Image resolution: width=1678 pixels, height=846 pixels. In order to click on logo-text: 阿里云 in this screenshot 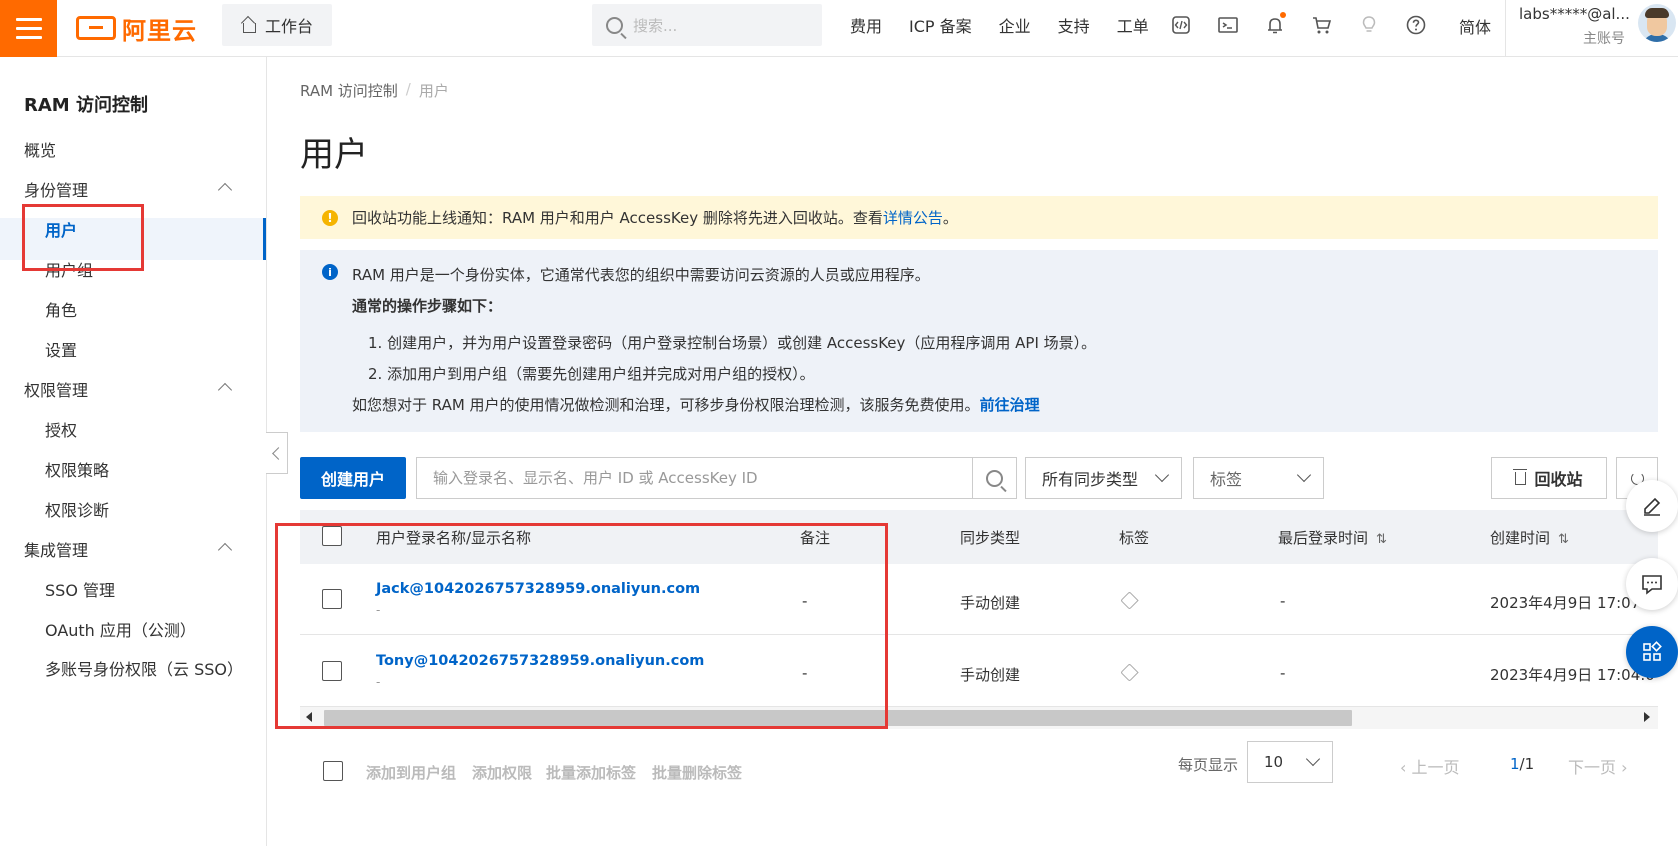, I will do `click(159, 30)`.